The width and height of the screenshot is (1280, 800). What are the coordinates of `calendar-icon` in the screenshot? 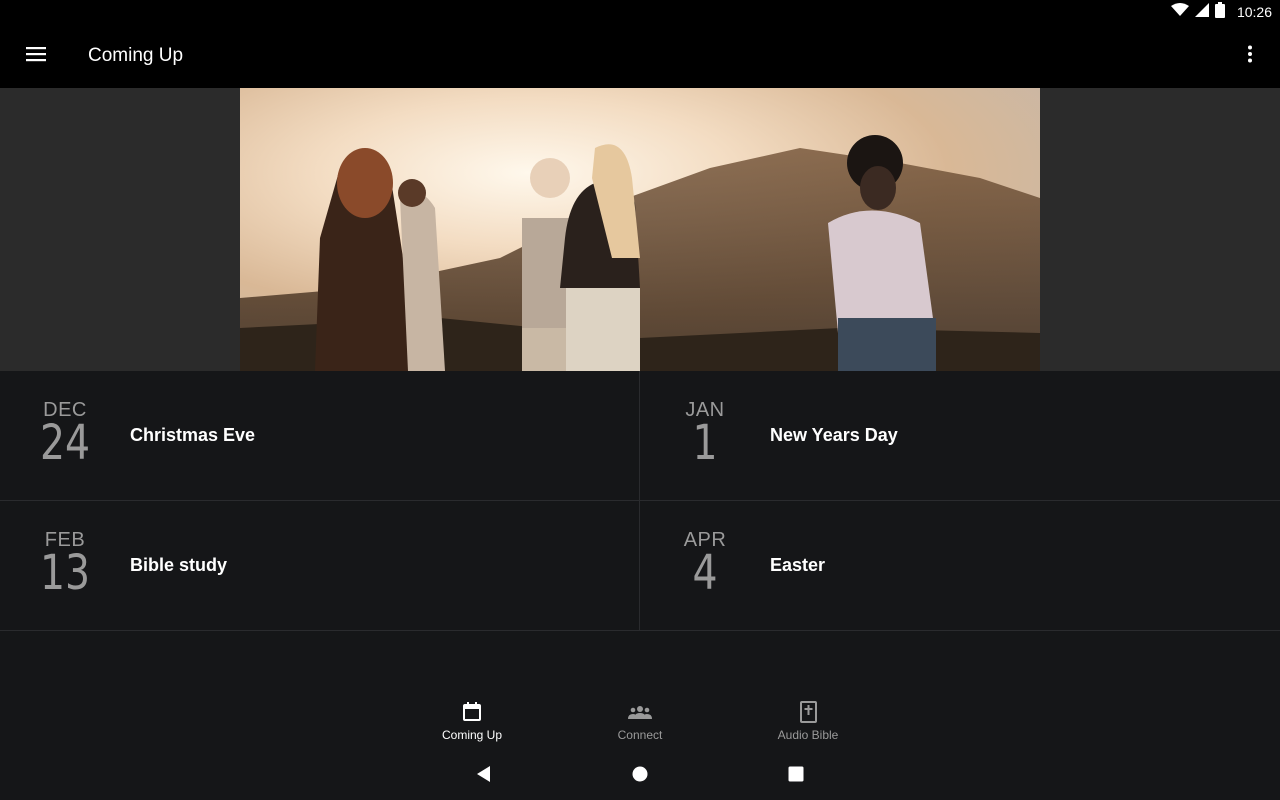 It's located at (472, 712).